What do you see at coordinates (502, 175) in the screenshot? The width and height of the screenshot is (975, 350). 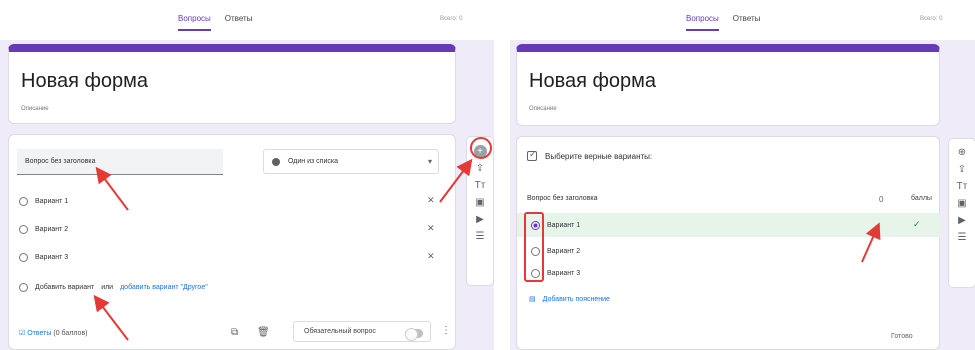 I see `divider` at bounding box center [502, 175].